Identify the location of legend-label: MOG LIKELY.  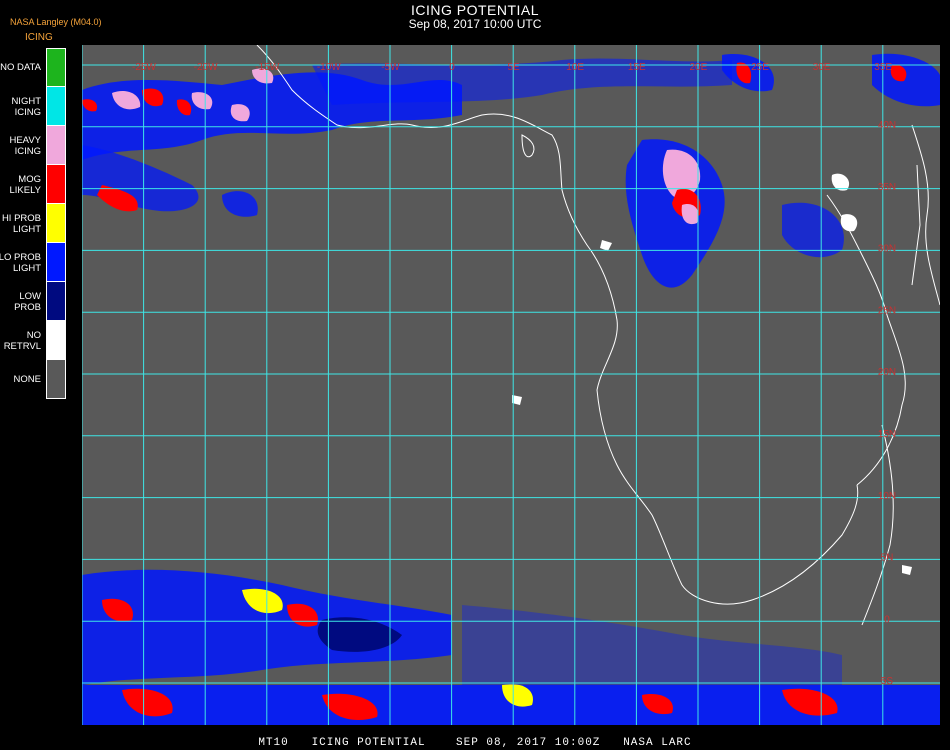
(25, 184).